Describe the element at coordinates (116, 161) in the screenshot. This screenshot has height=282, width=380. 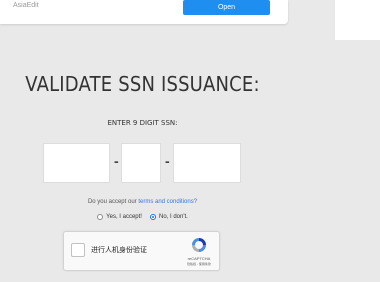
I see `ssn-dash-1: -` at that location.